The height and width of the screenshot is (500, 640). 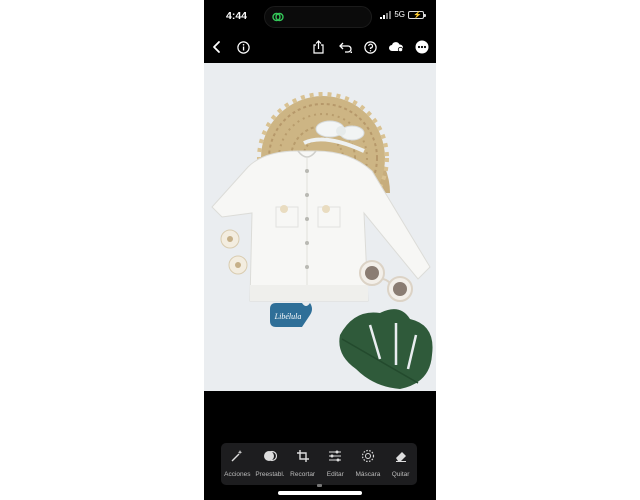 I want to click on help-icon, so click(x=370, y=47).